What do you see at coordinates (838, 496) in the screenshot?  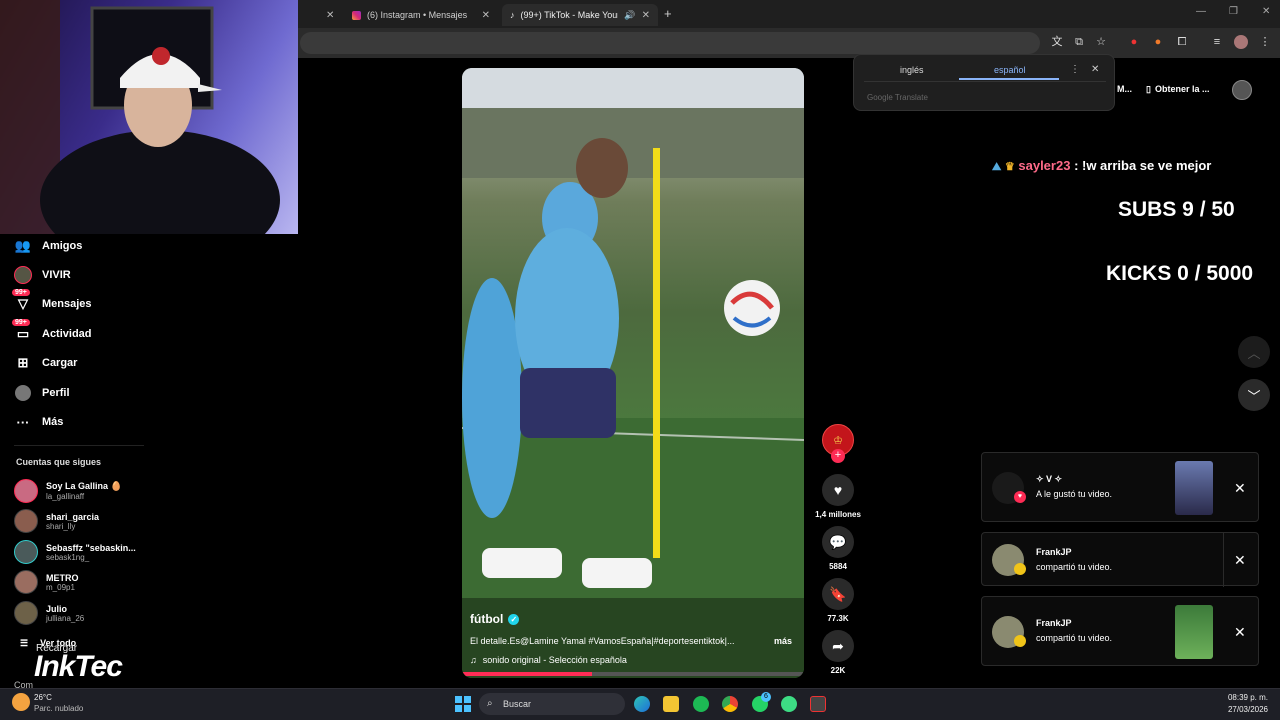 I see `like-button: ♥ 1,4 millones` at bounding box center [838, 496].